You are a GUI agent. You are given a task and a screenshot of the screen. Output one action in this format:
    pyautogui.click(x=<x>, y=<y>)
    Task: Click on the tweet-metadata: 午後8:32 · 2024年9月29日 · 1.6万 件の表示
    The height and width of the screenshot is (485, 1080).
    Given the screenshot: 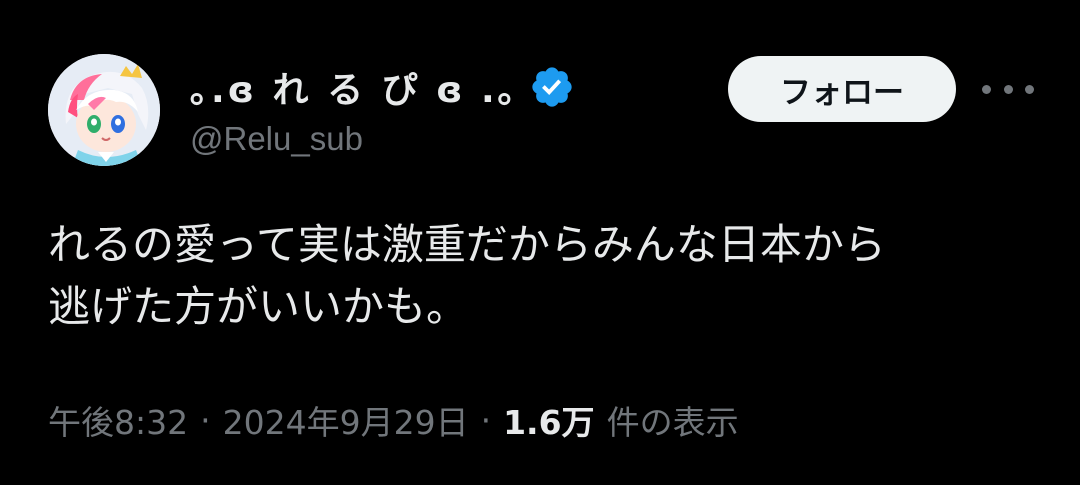 What is the action you would take?
    pyautogui.click(x=393, y=420)
    